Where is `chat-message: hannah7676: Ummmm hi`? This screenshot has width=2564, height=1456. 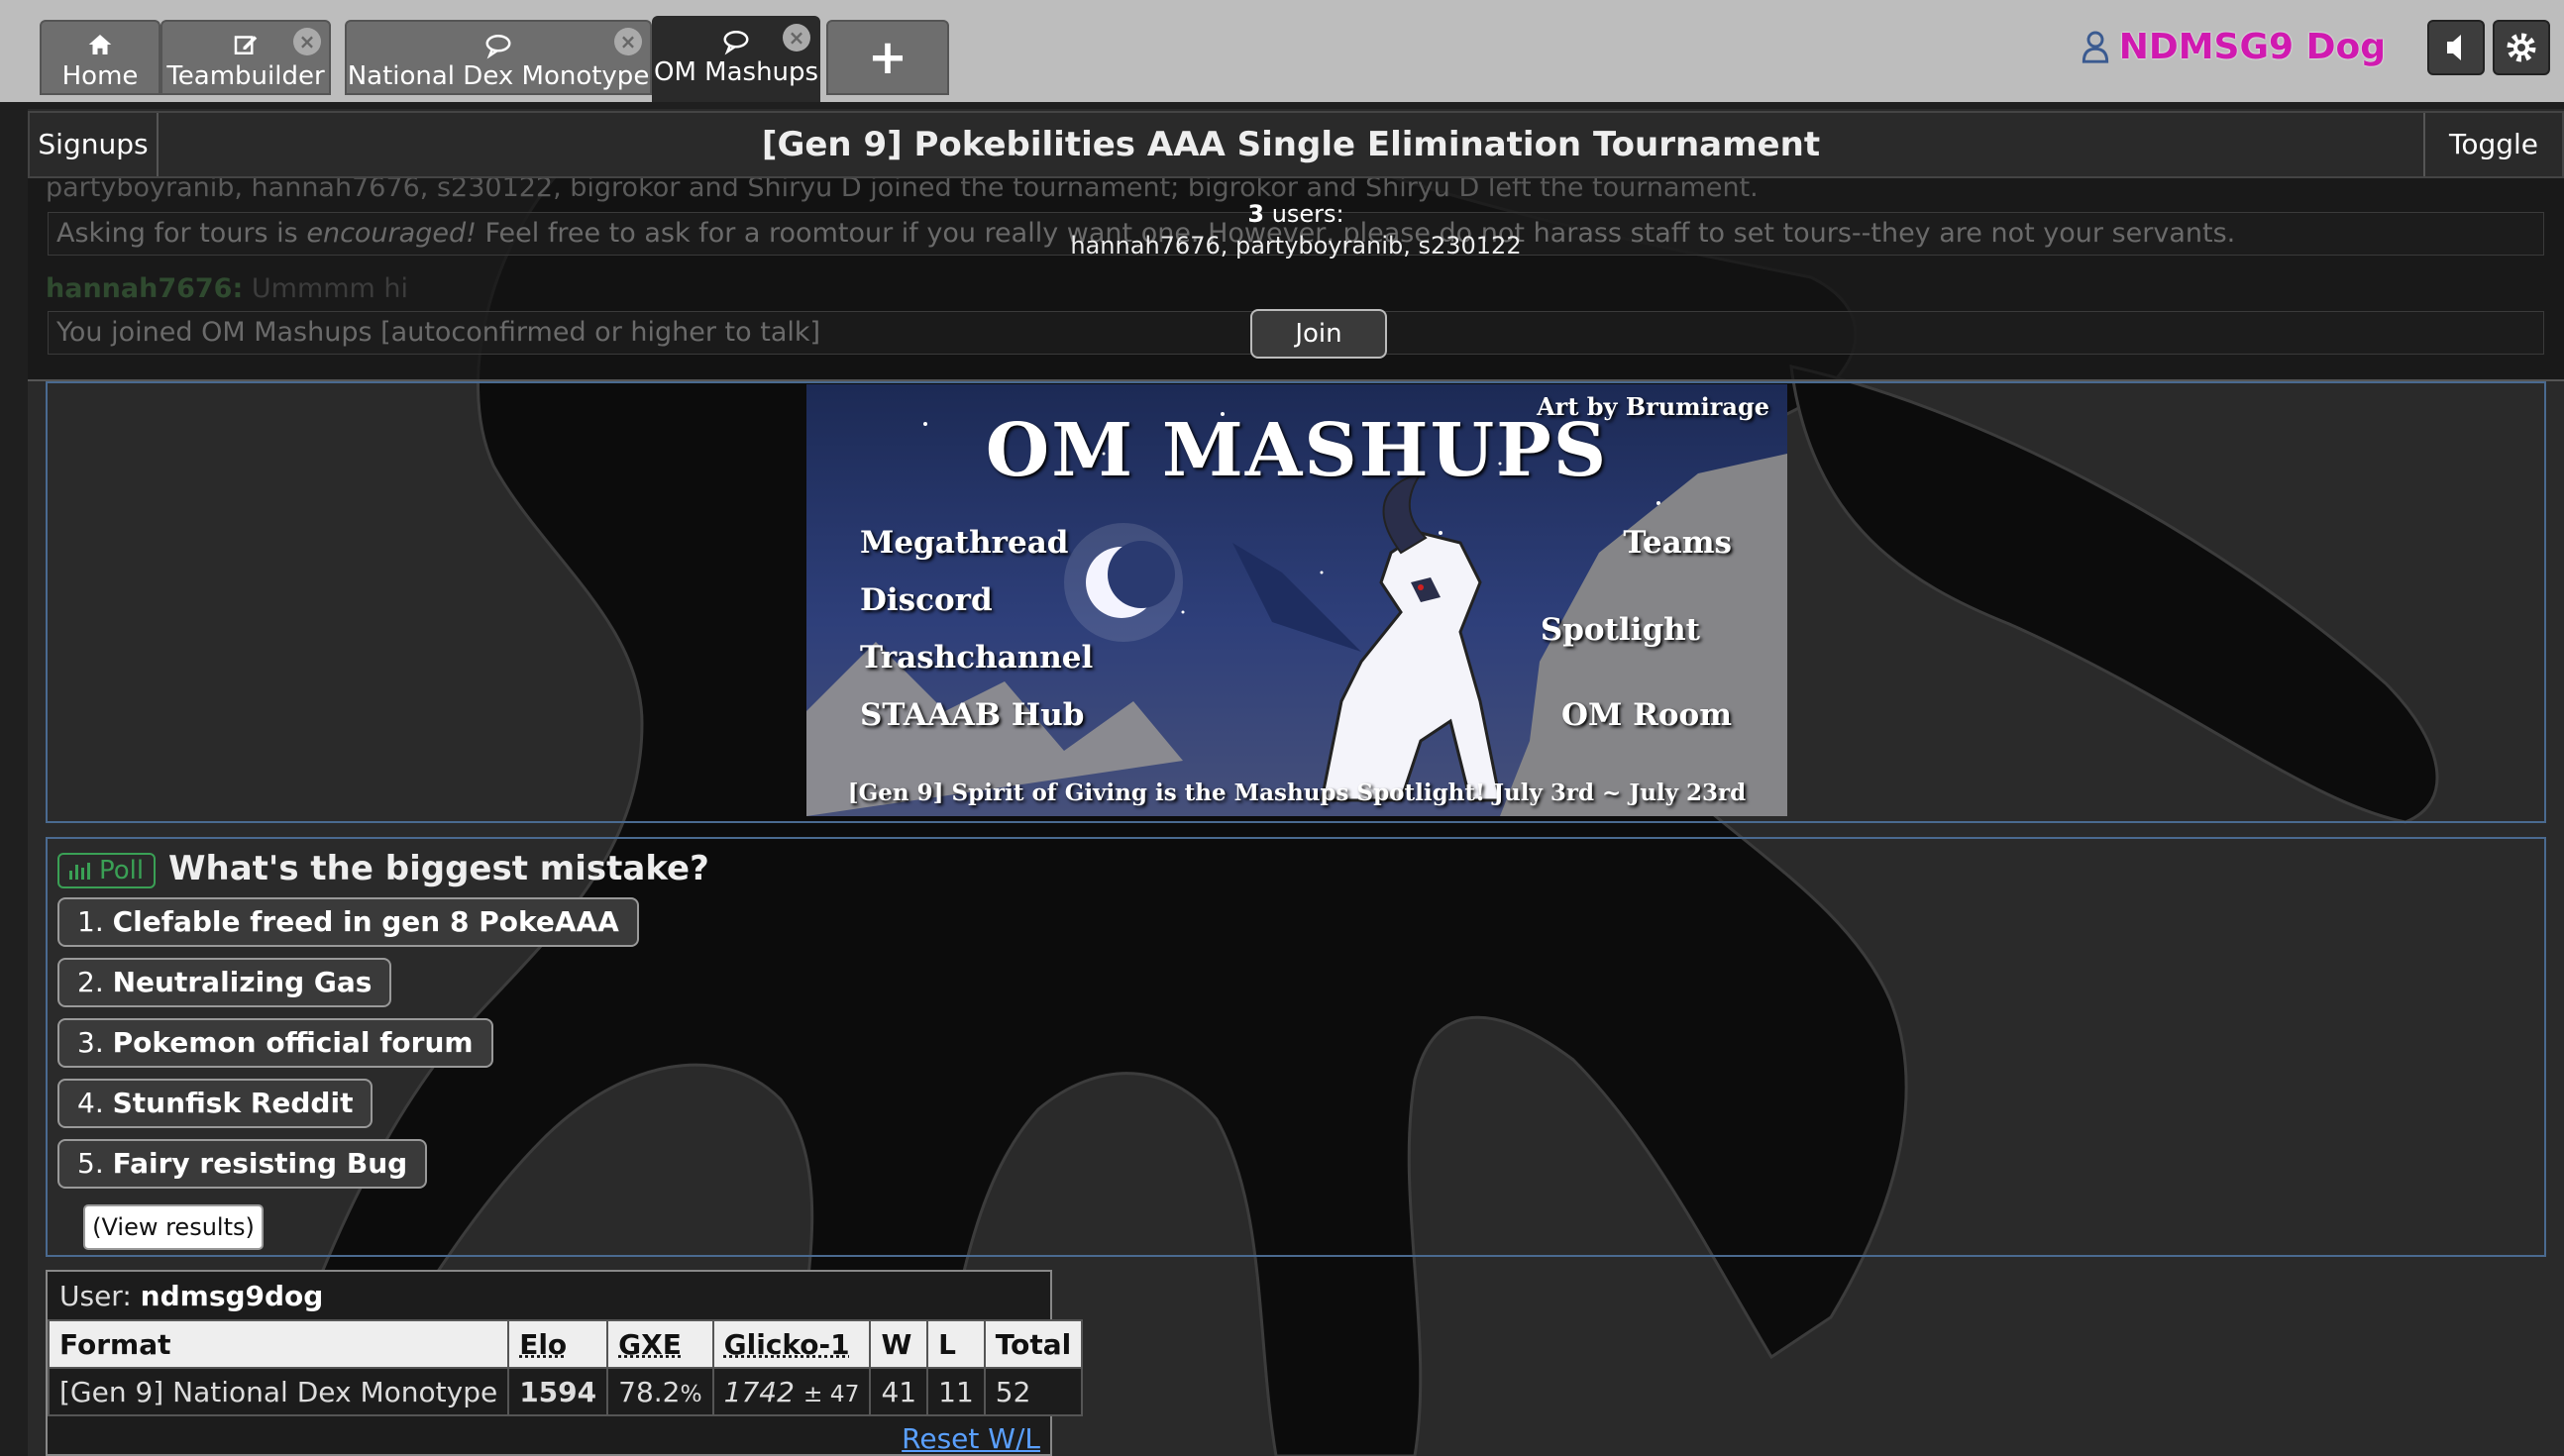 chat-message: hannah7676: Ummmm hi is located at coordinates (227, 288).